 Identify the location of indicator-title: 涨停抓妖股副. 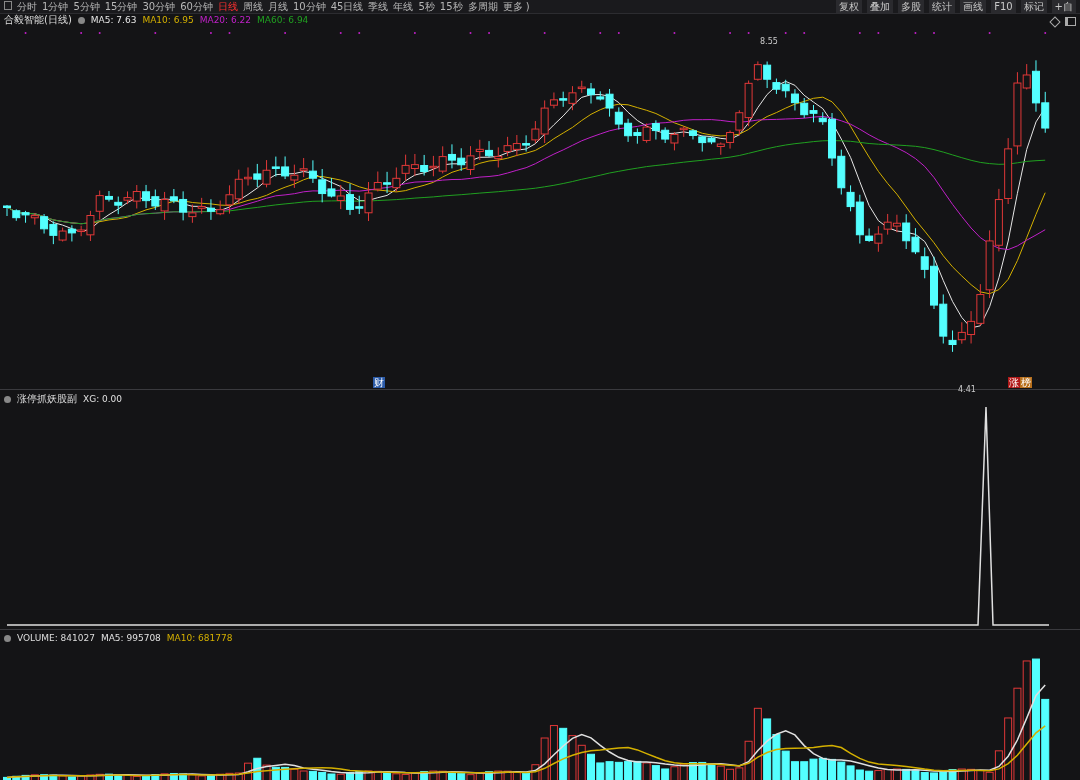
(47, 399).